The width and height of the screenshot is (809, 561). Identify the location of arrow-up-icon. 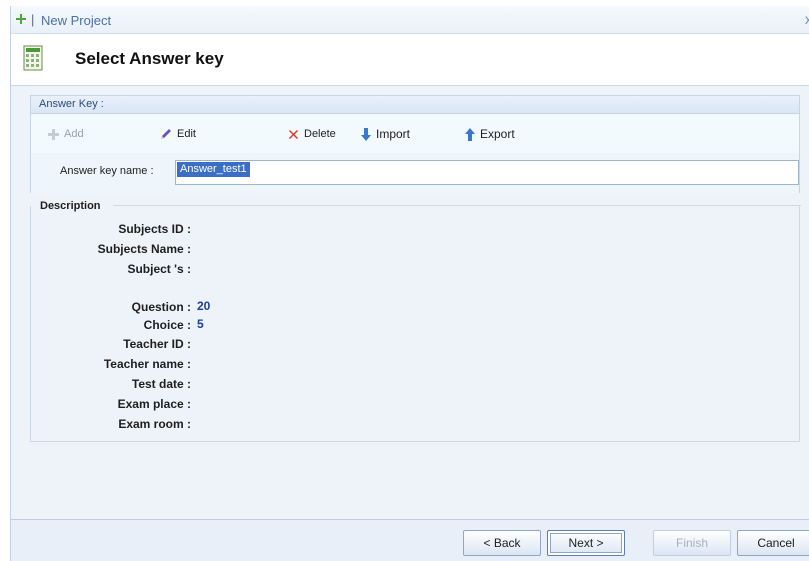
(470, 134).